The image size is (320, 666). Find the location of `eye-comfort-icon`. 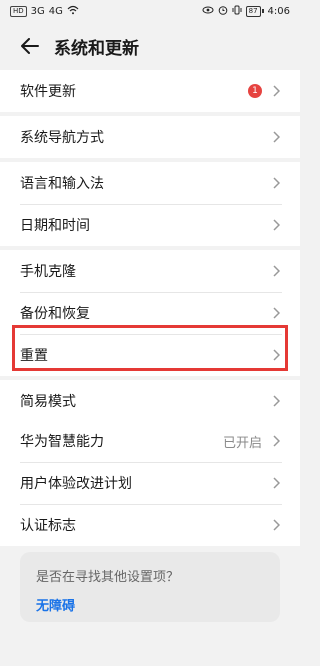

eye-comfort-icon is located at coordinates (208, 11).